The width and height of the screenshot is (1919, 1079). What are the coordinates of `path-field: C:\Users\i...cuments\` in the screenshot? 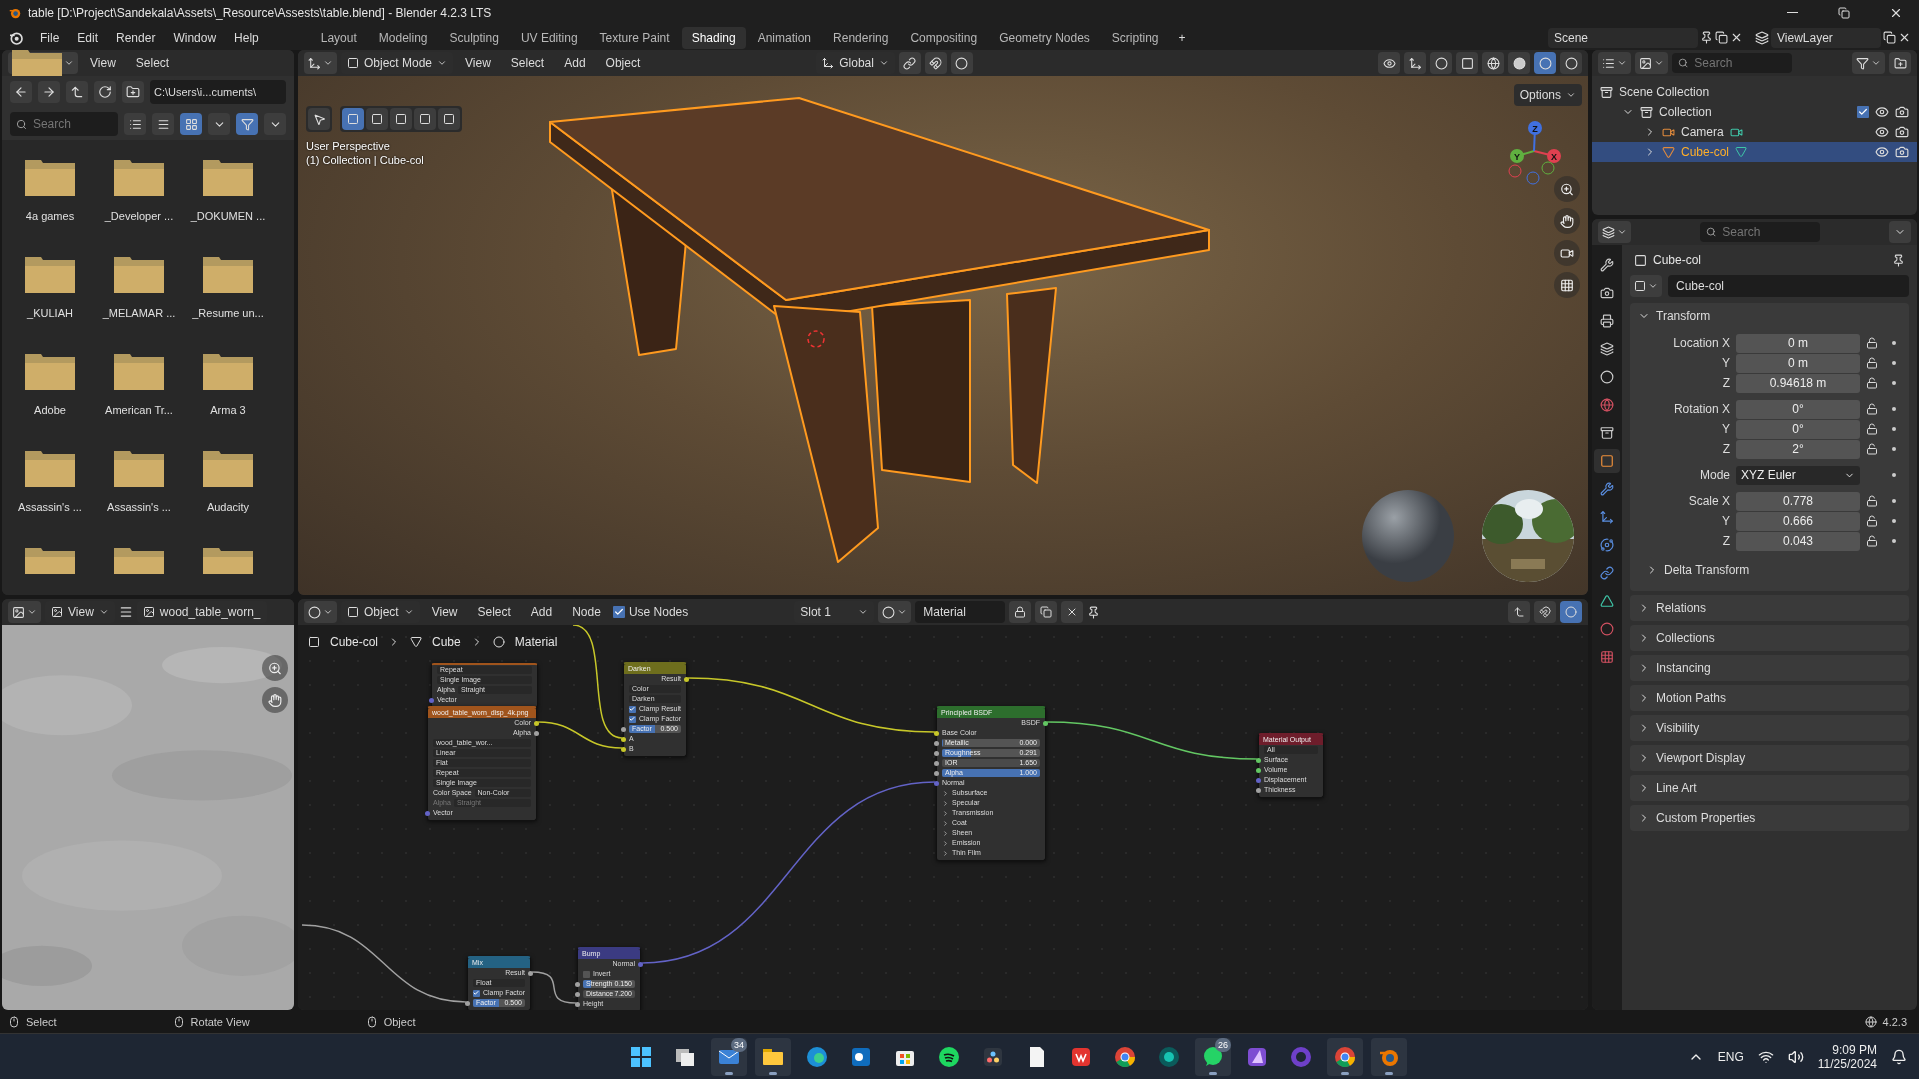 It's located at (218, 92).